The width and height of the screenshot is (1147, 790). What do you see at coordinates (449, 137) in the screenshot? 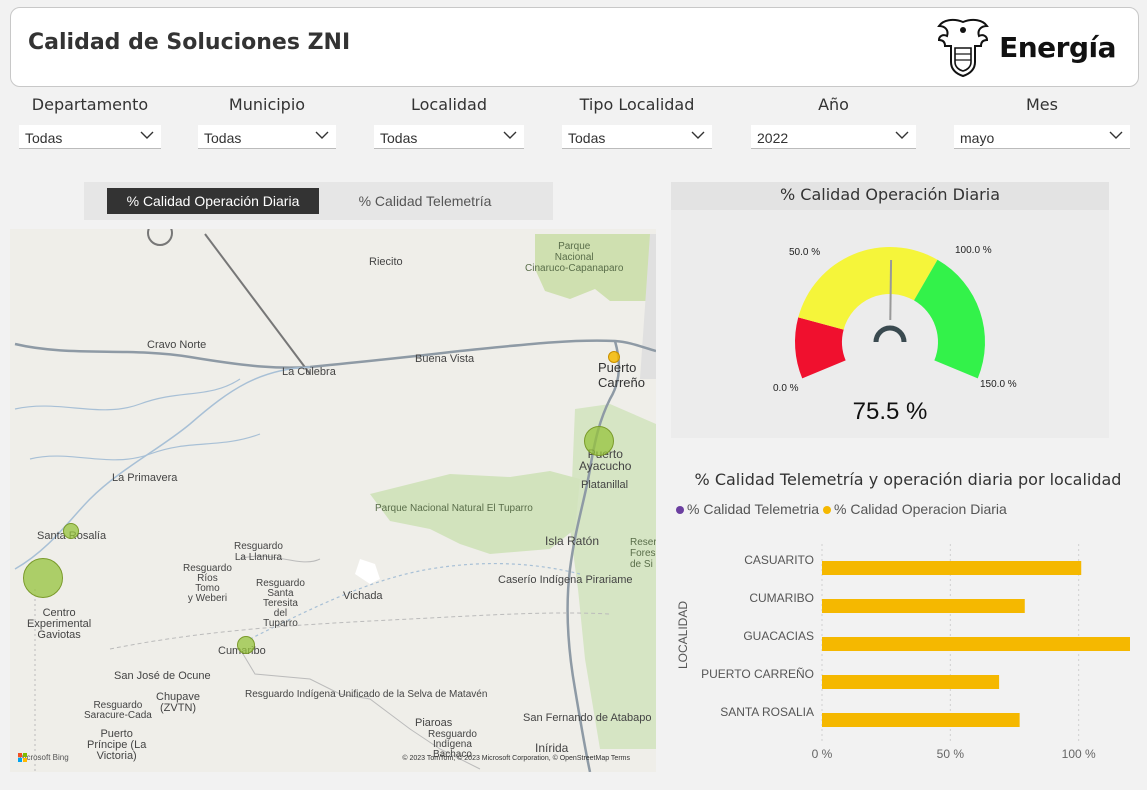
I see `localidad-dropdown: Todas` at bounding box center [449, 137].